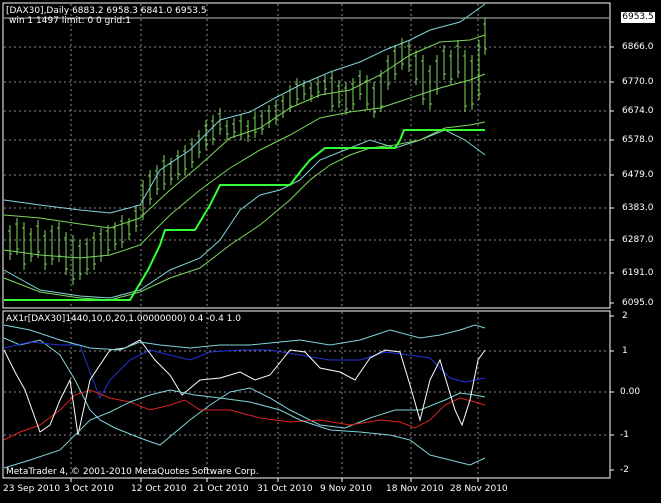  I want to click on main-y-tick-label: 6479.0, so click(638, 175).